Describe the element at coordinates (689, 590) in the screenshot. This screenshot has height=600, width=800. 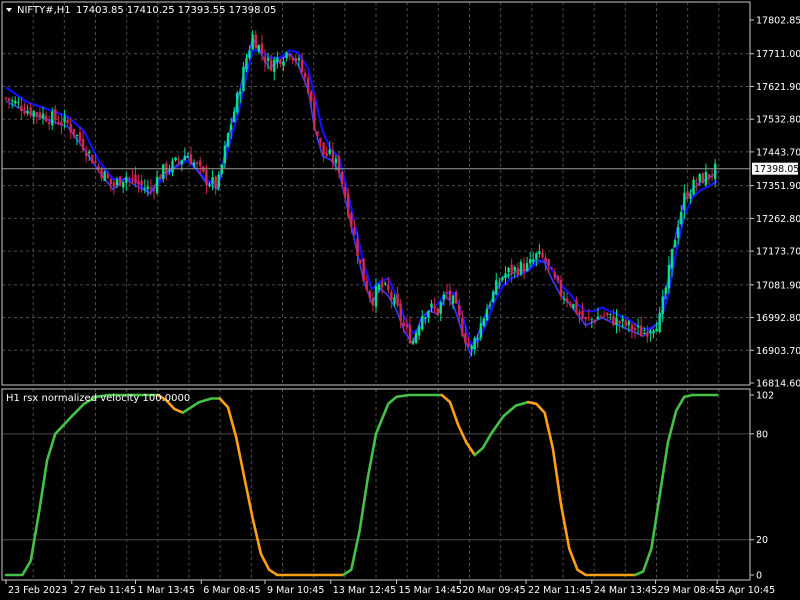
I see `time-tick-label: 29 Mar 08:45` at that location.